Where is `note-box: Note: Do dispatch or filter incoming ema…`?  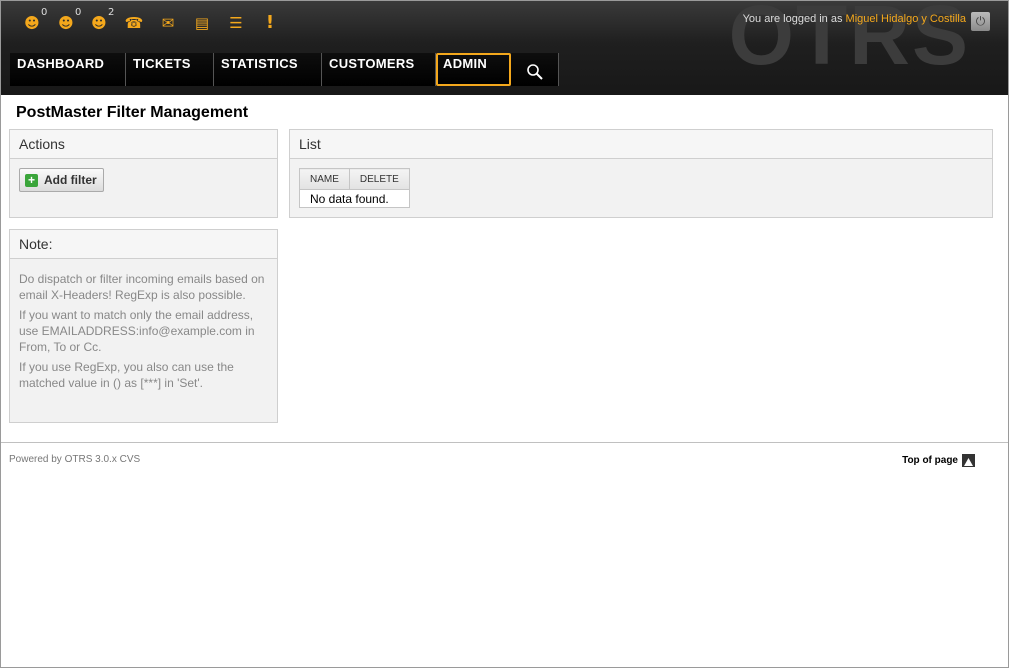
note-box: Note: Do dispatch or filter incoming ema… is located at coordinates (143, 326).